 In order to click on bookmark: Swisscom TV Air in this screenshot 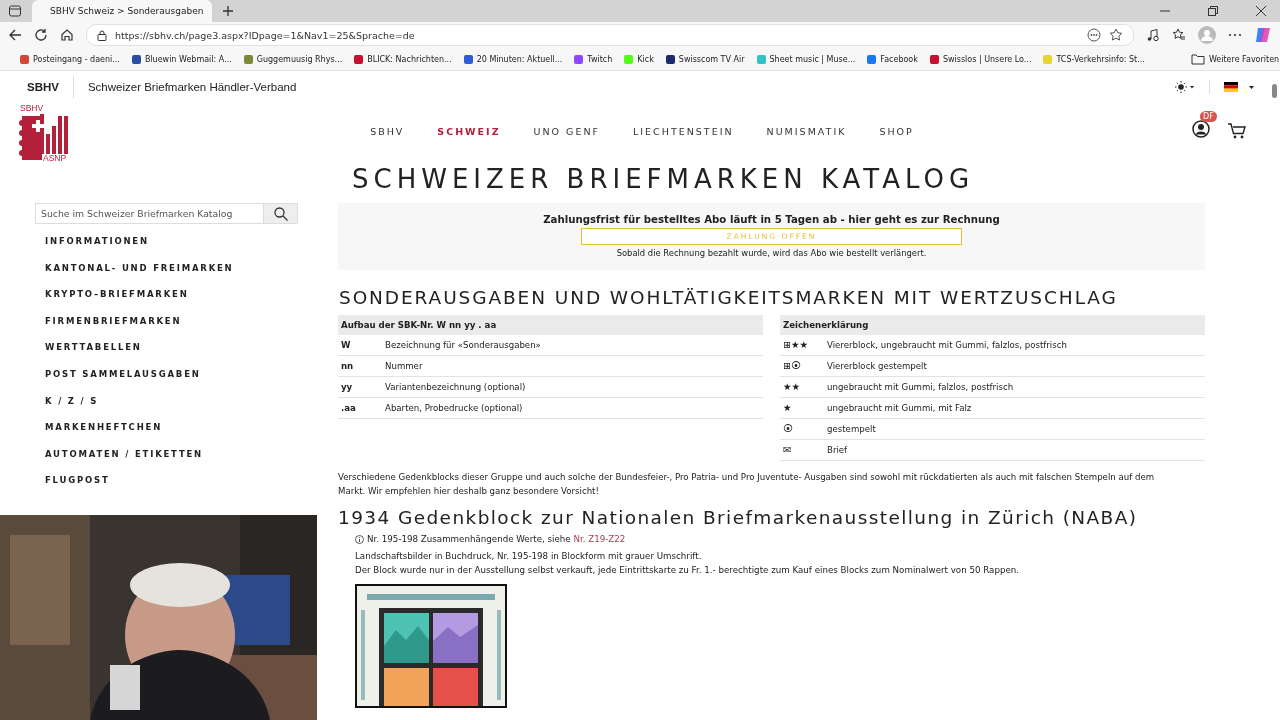, I will do `click(705, 59)`.